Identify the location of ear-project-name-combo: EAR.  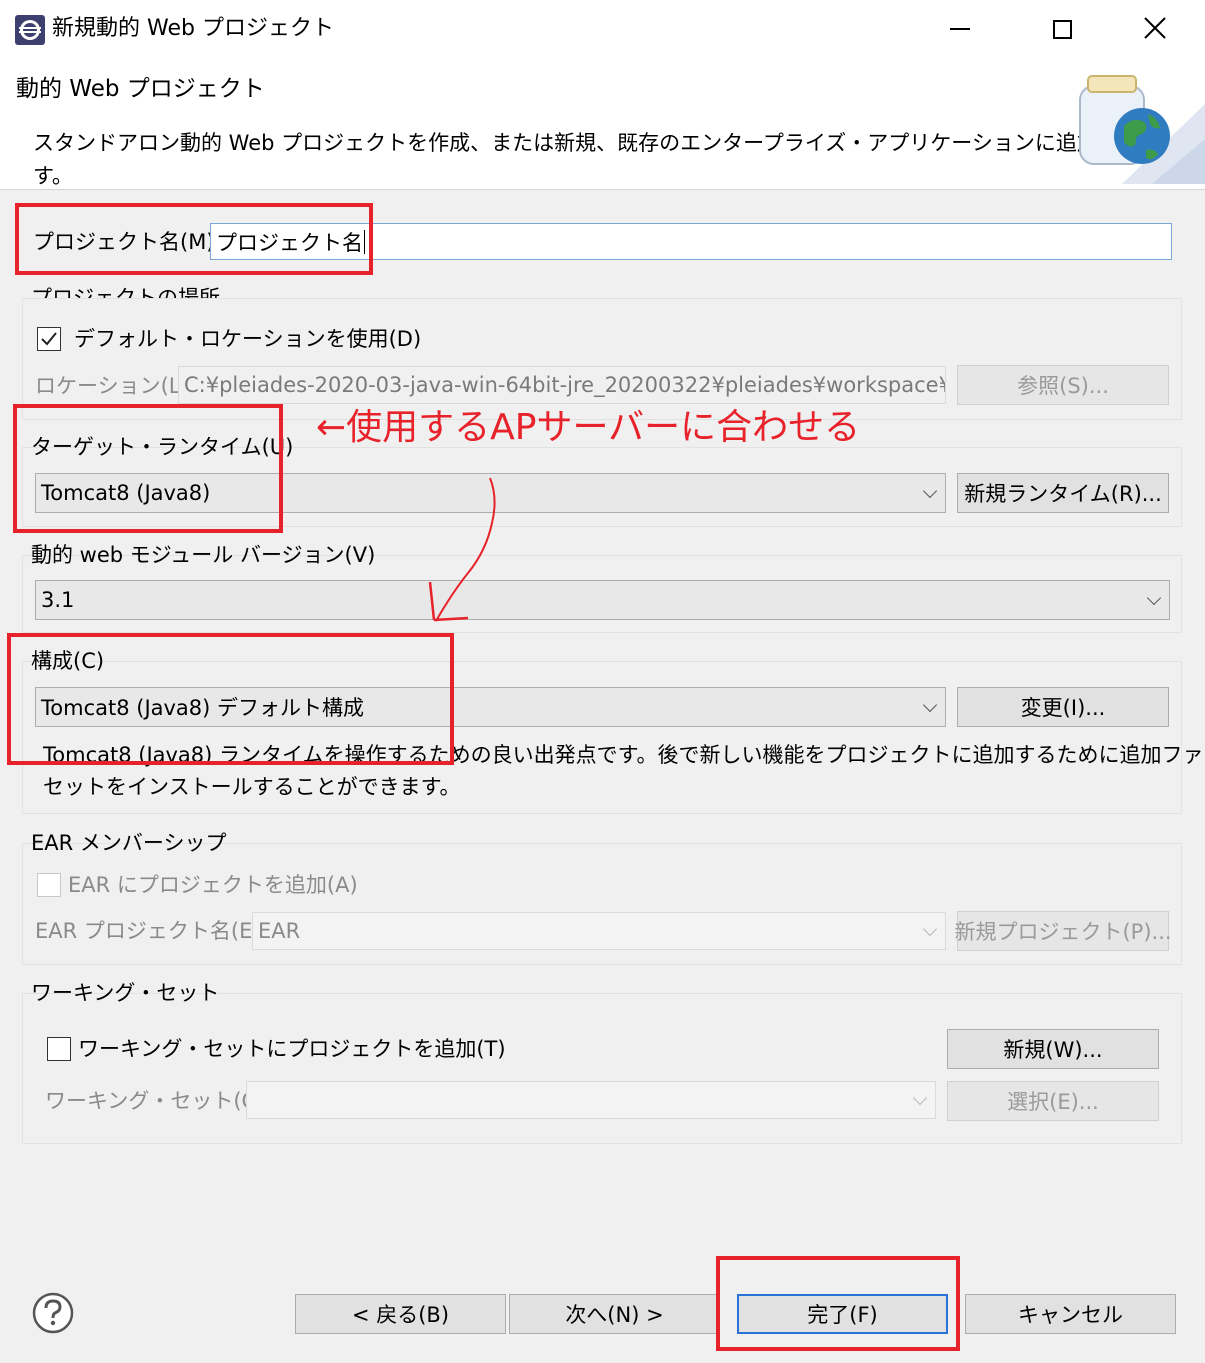
(599, 931).